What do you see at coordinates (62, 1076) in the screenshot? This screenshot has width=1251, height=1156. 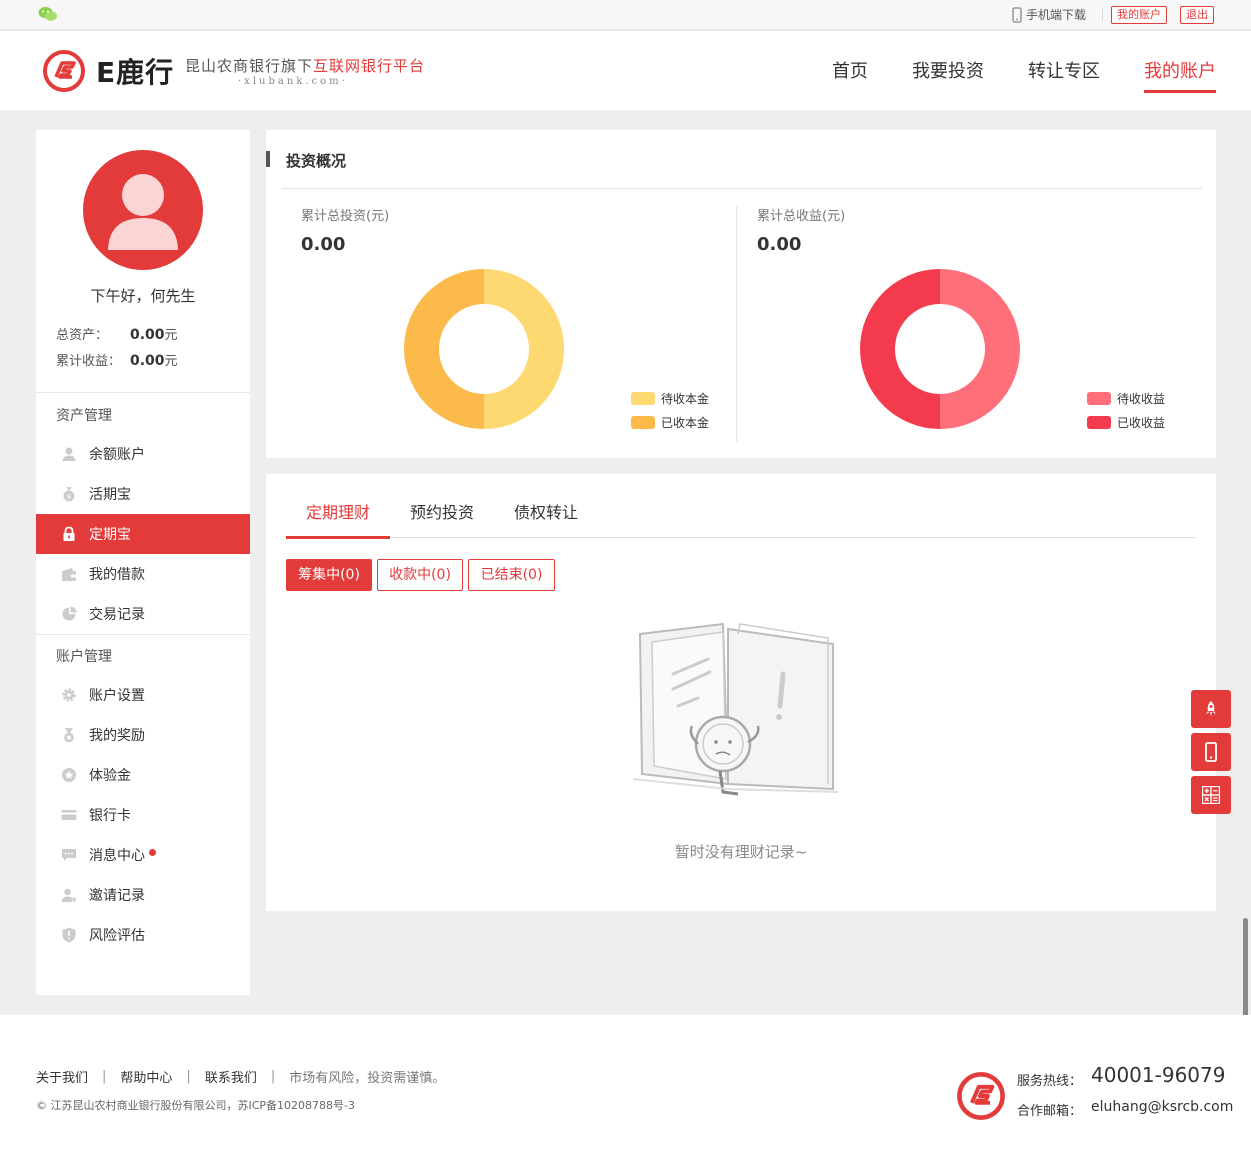 I see `footer-link-about: 关于我们` at bounding box center [62, 1076].